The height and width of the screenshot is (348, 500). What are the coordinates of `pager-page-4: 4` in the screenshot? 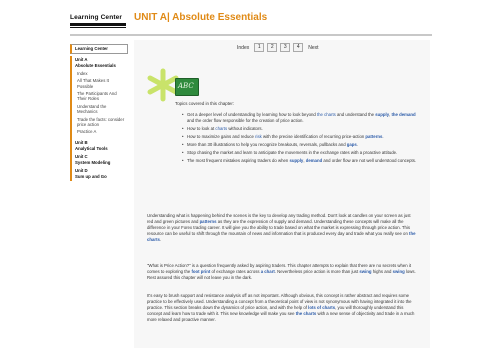 It's located at (298, 47).